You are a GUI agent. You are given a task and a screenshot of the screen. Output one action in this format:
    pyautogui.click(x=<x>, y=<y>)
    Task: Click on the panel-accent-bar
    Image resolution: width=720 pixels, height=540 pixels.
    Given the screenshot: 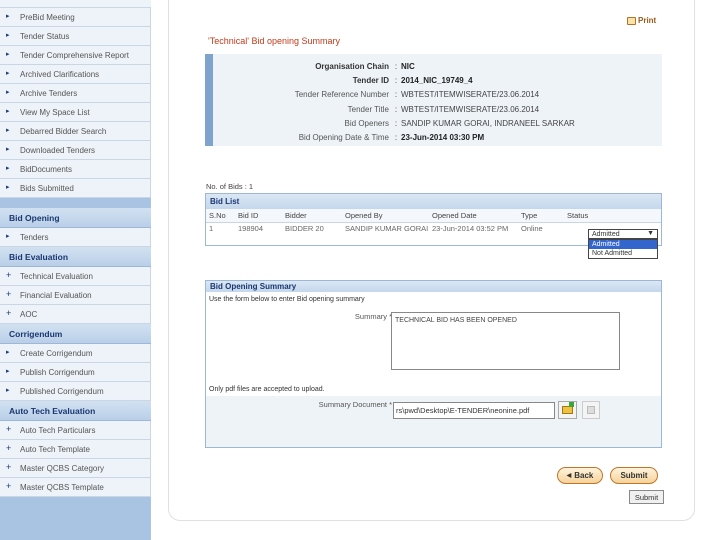 What is the action you would take?
    pyautogui.click(x=209, y=100)
    